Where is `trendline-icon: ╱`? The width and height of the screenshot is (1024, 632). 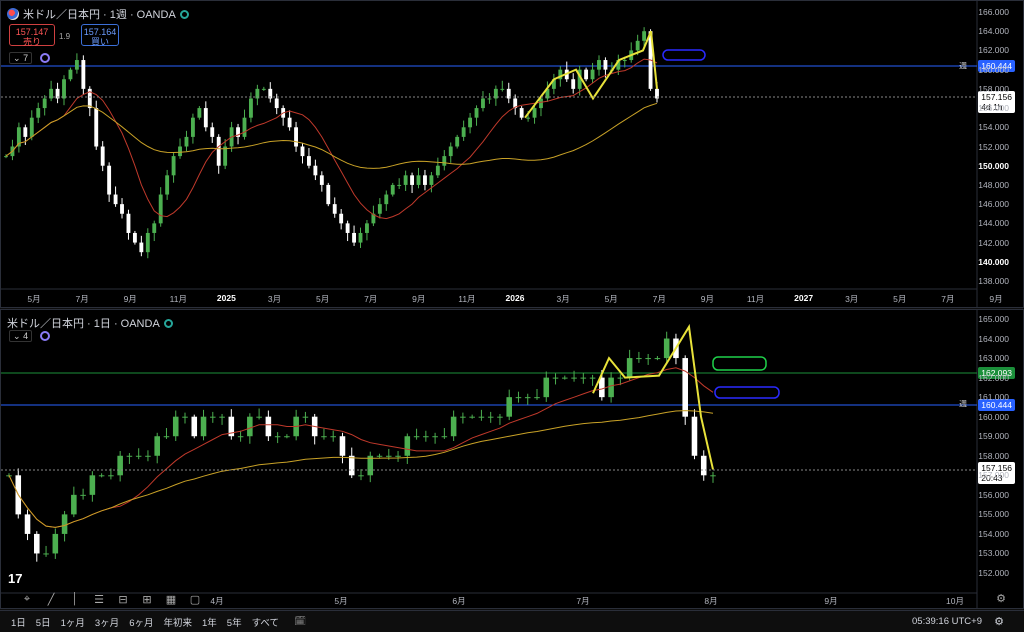 trendline-icon: ╱ is located at coordinates (51, 599).